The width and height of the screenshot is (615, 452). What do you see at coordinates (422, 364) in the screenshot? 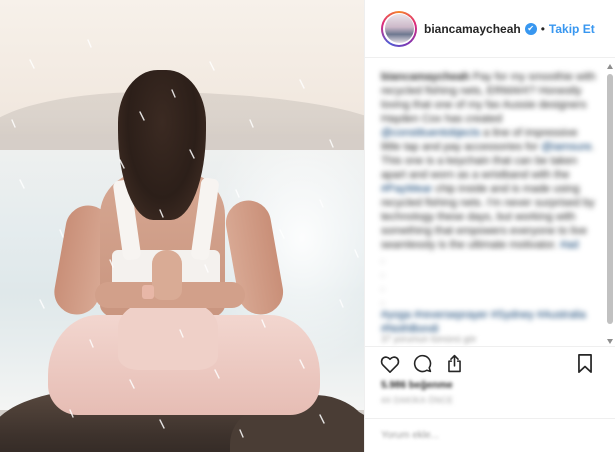
I see `comment-icon` at bounding box center [422, 364].